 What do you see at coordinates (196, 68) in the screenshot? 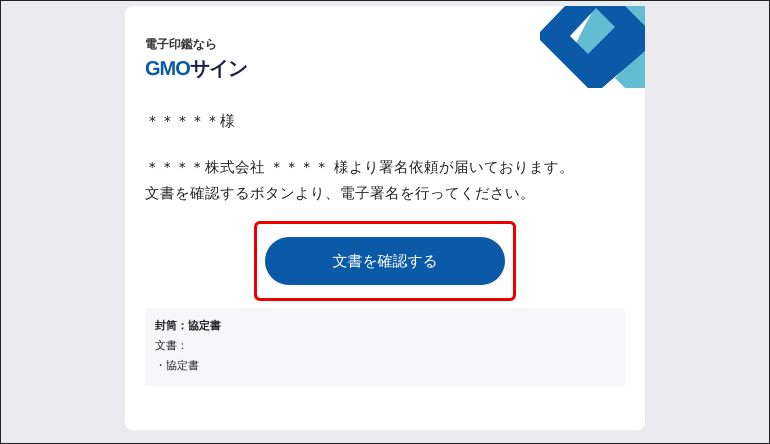
I see `brand-logo: GMOサイン` at bounding box center [196, 68].